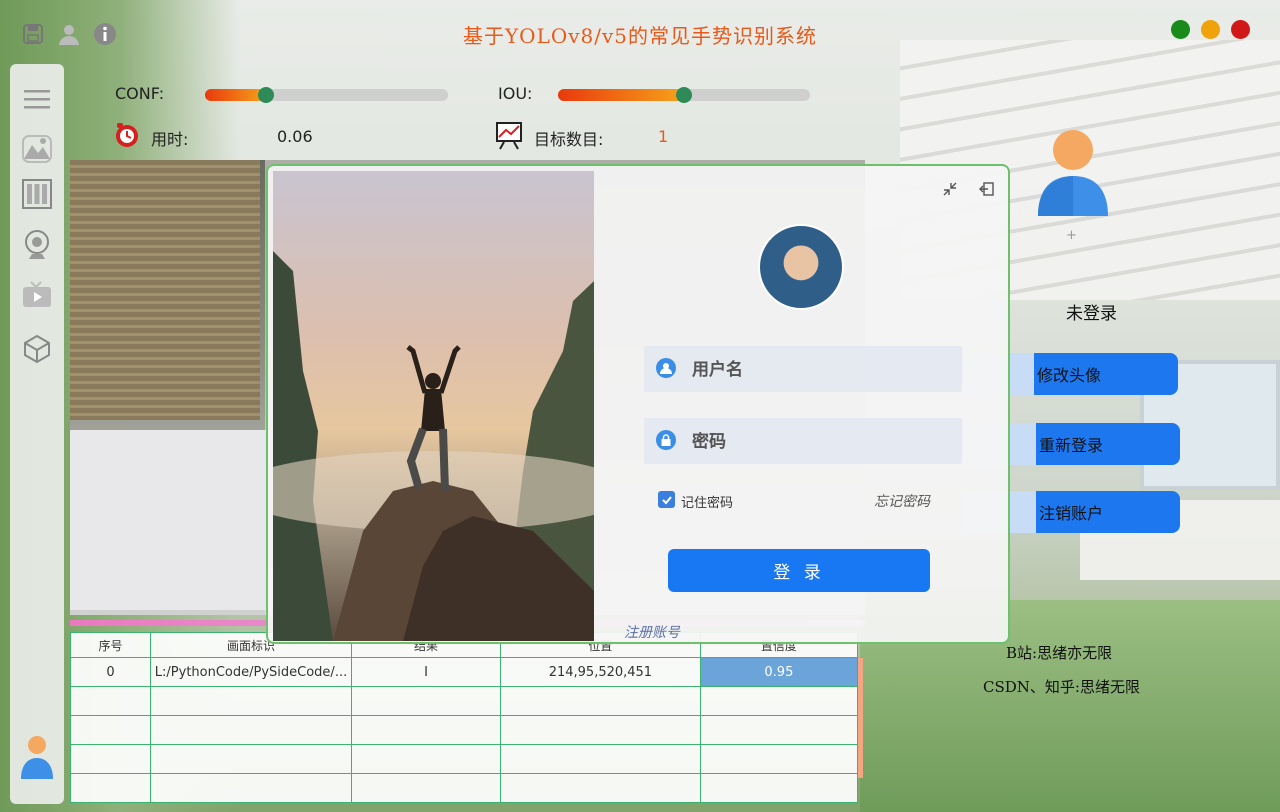 This screenshot has height=812, width=1280. I want to click on iou-label: IOU:, so click(515, 93).